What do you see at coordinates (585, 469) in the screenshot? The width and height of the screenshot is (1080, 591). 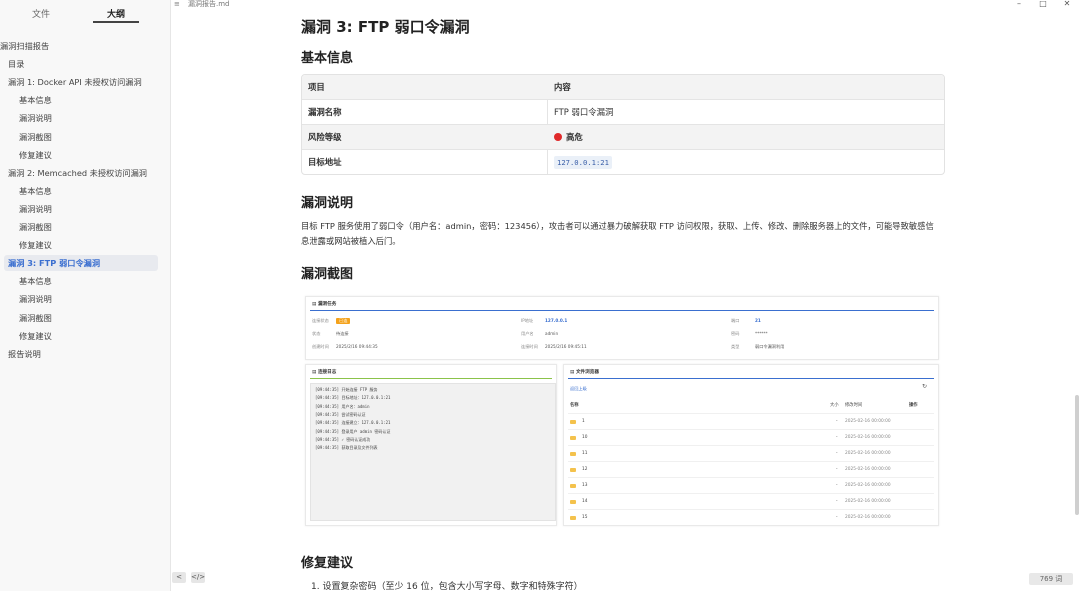 I see `file-name: 12` at bounding box center [585, 469].